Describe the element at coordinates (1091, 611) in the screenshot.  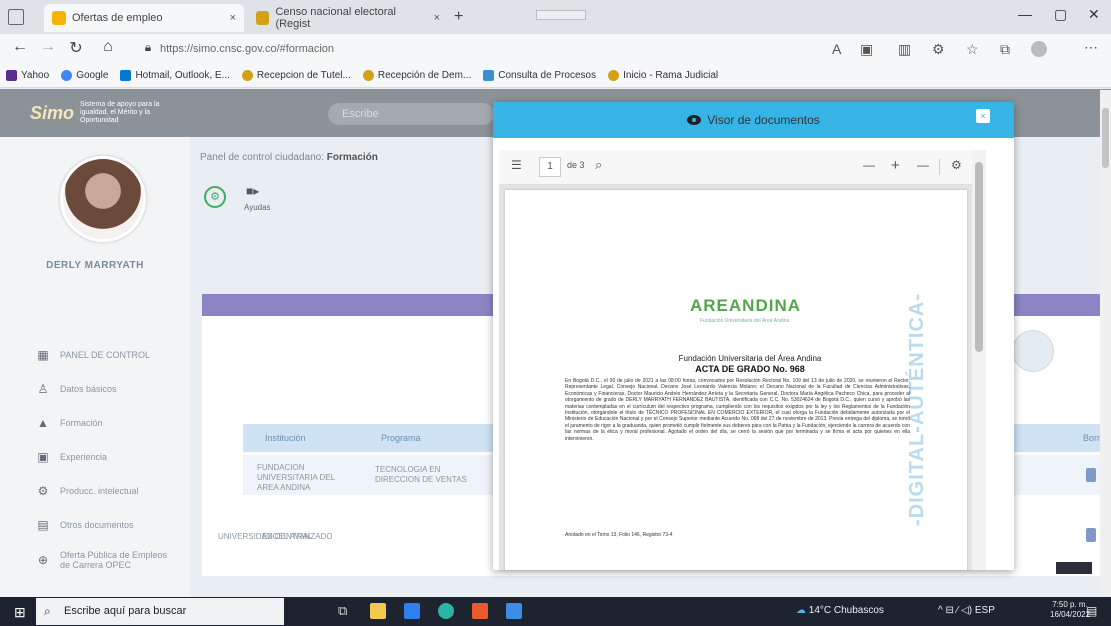
I see `notification-icon: ▤` at that location.